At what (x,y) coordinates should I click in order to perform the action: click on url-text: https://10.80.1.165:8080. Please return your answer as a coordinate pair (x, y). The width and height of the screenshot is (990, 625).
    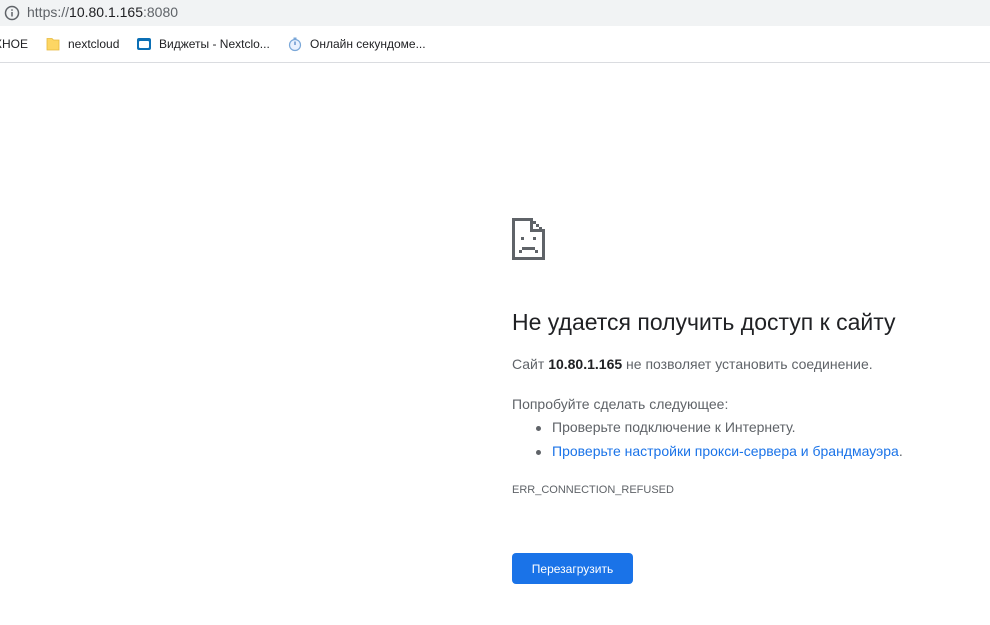
    Looking at the image, I should click on (102, 12).